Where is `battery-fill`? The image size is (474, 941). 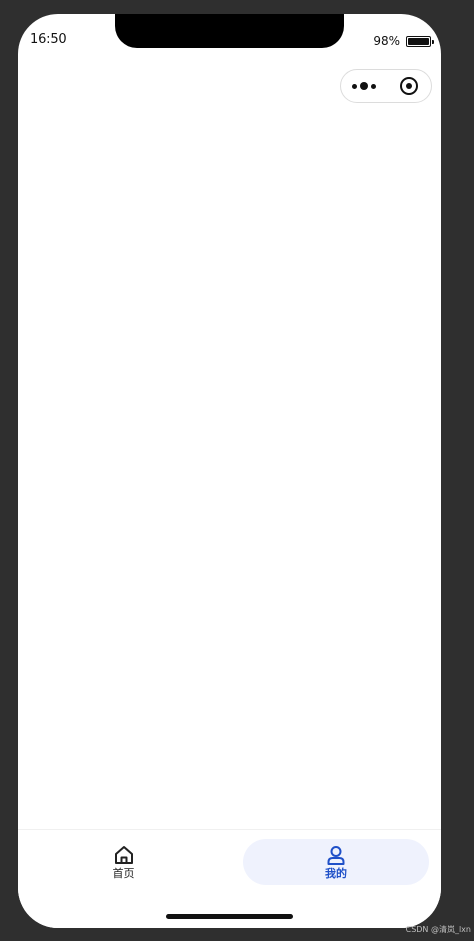
battery-fill is located at coordinates (418, 41).